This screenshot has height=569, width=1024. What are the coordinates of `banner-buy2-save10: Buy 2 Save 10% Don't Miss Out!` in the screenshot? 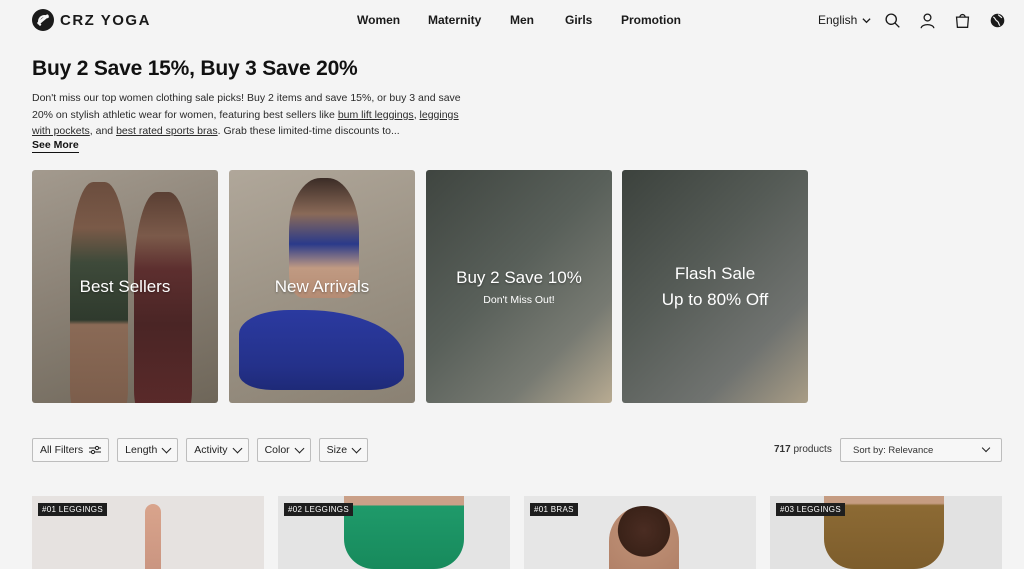 It's located at (519, 286).